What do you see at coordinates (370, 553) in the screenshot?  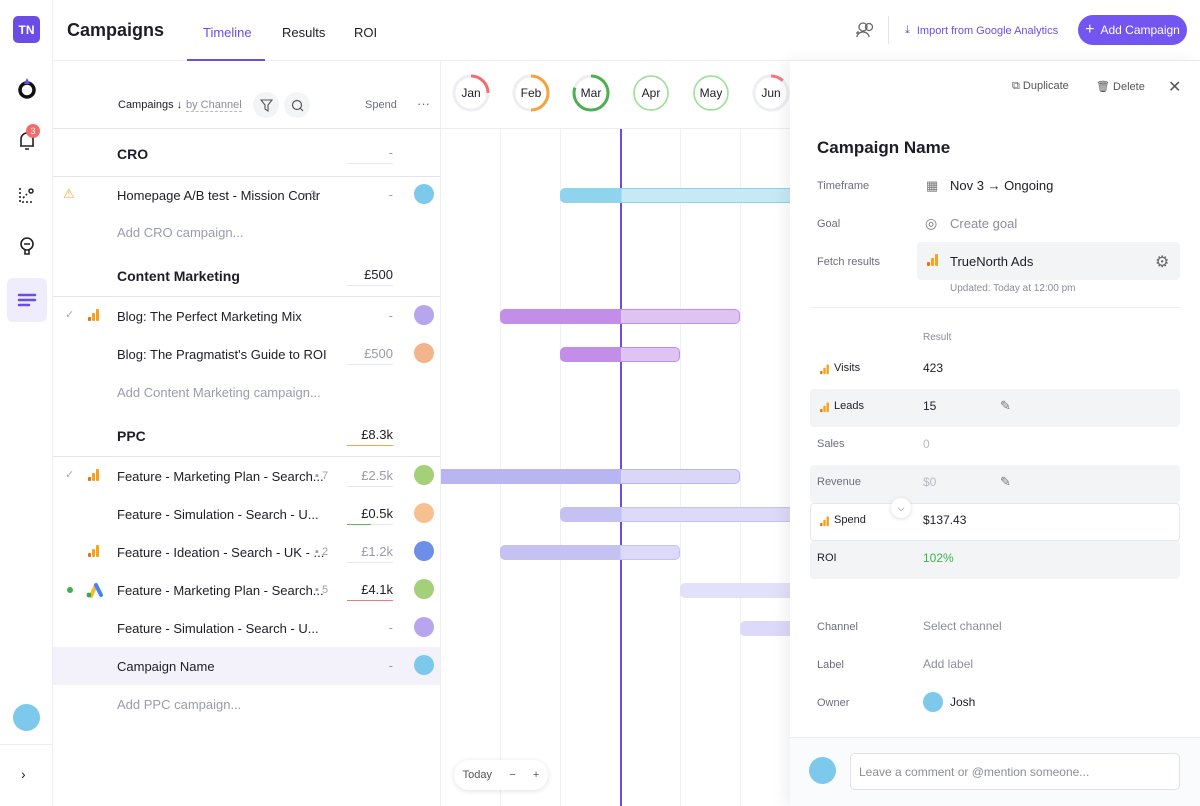 I see `spend-value: £1.2k` at bounding box center [370, 553].